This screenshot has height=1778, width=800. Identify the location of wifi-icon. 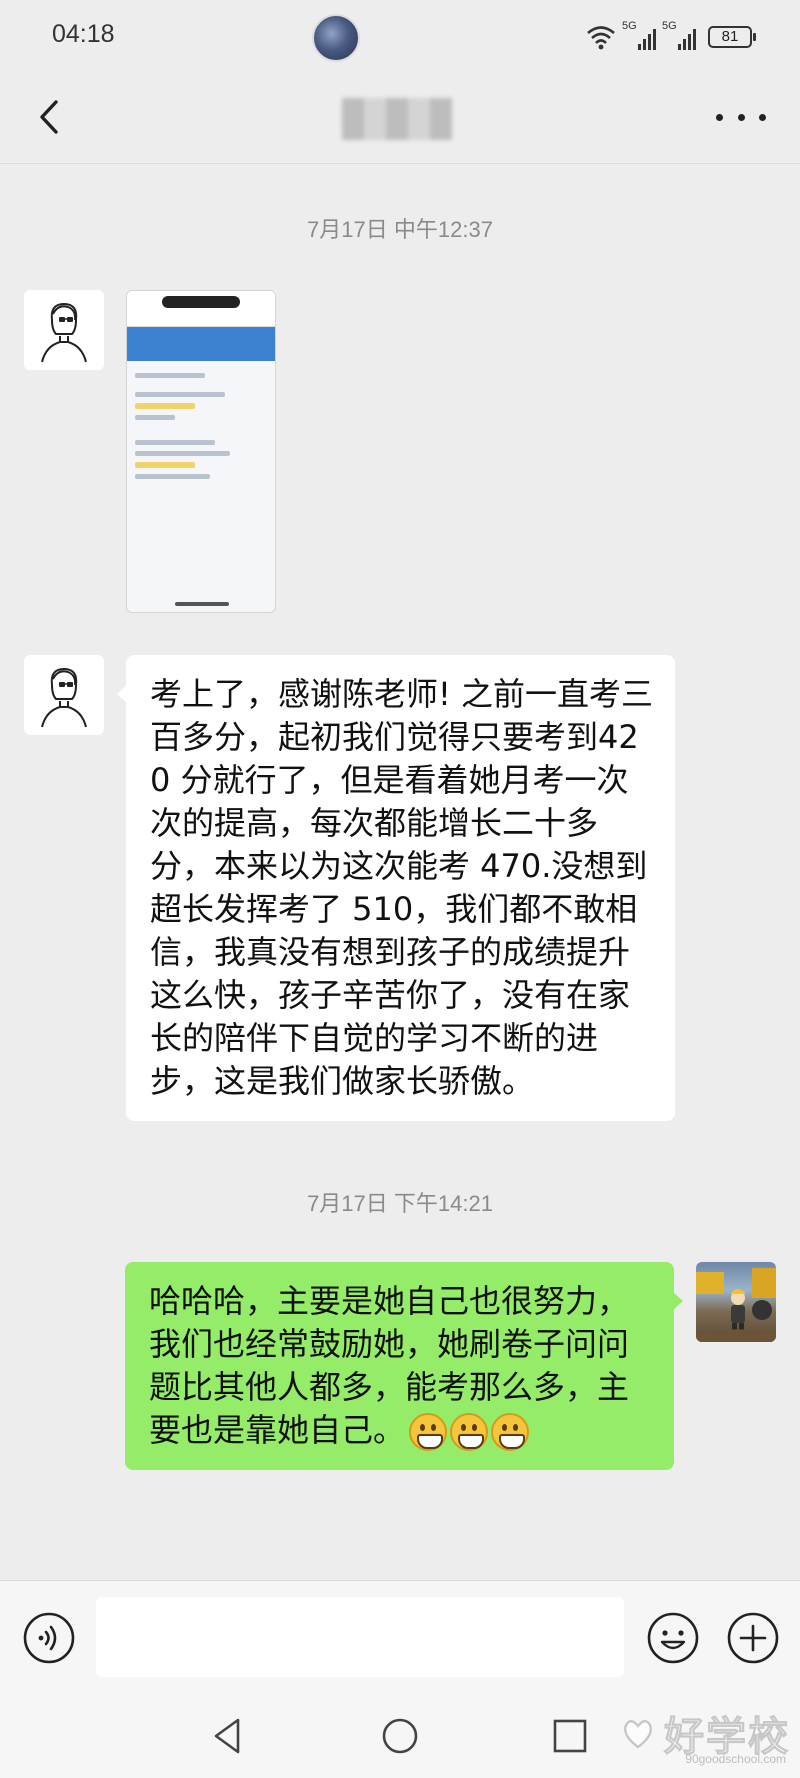
(601, 38).